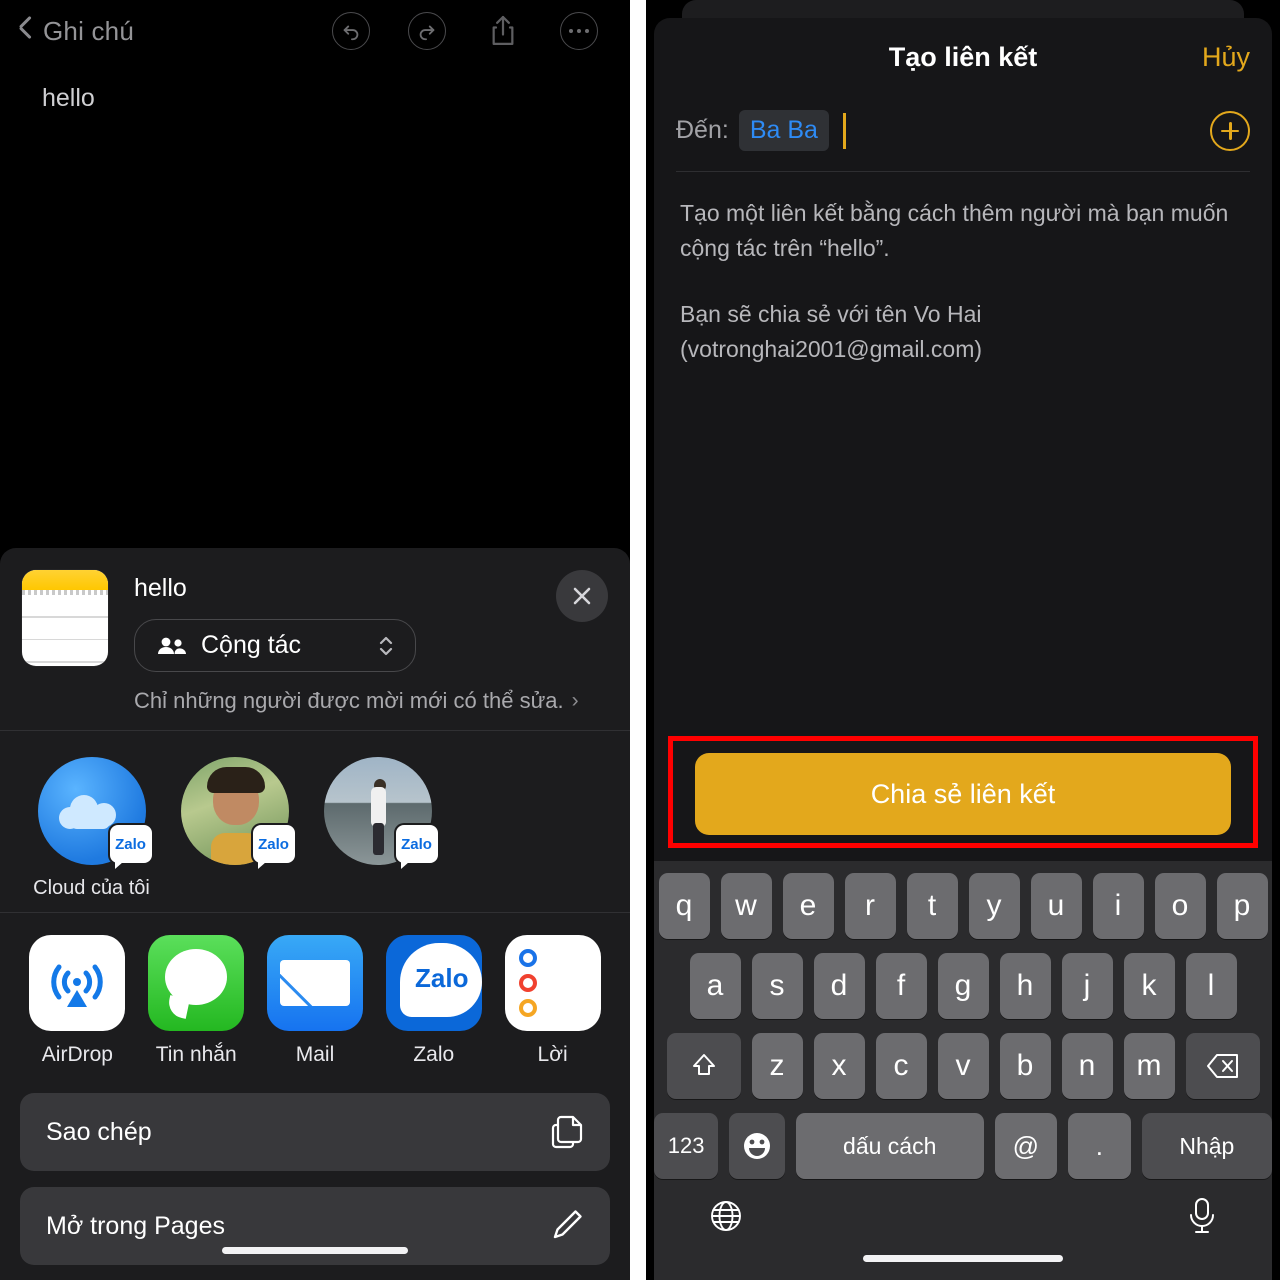  What do you see at coordinates (427, 31) in the screenshot?
I see `redo-icon` at bounding box center [427, 31].